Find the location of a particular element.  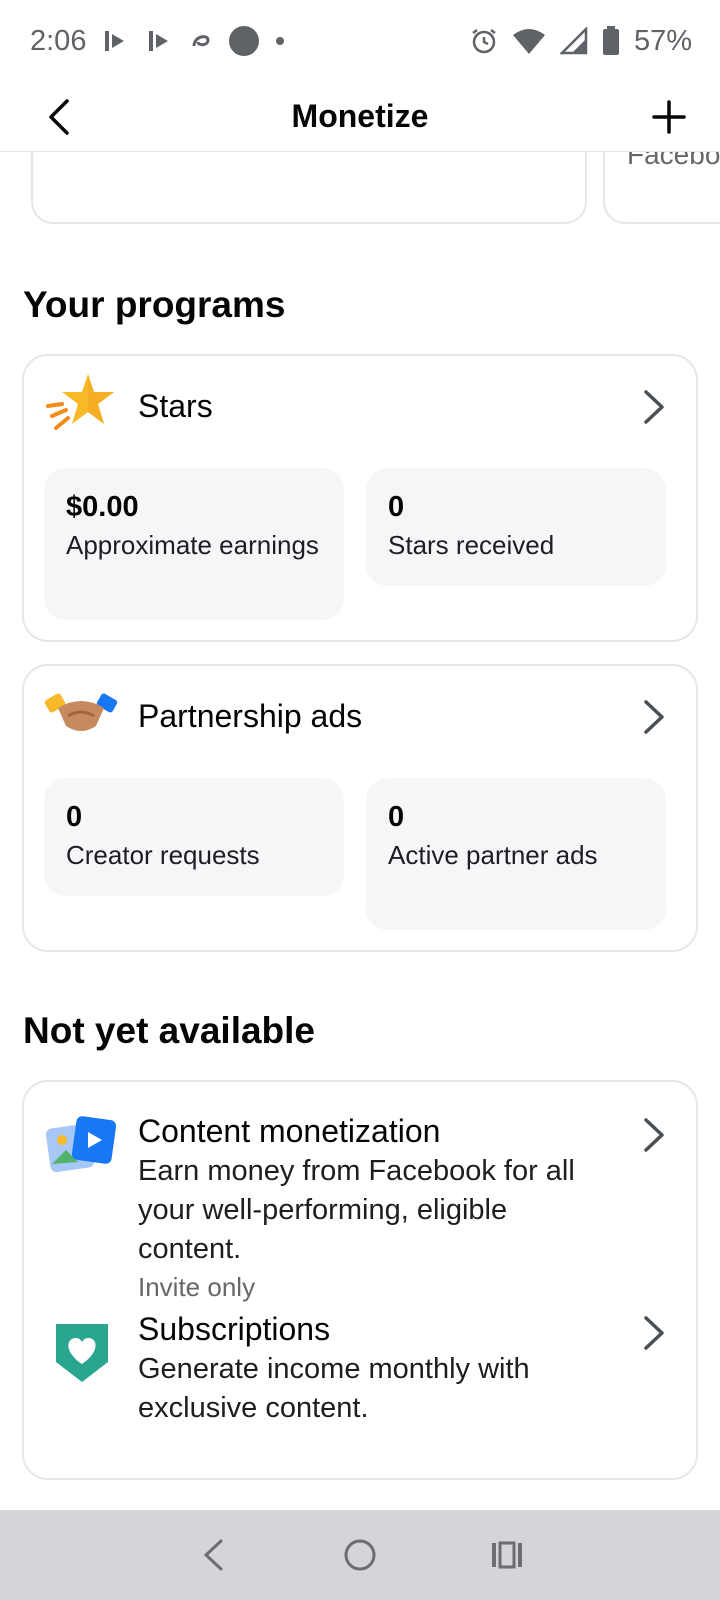

nav-home-button is located at coordinates (360, 1555).